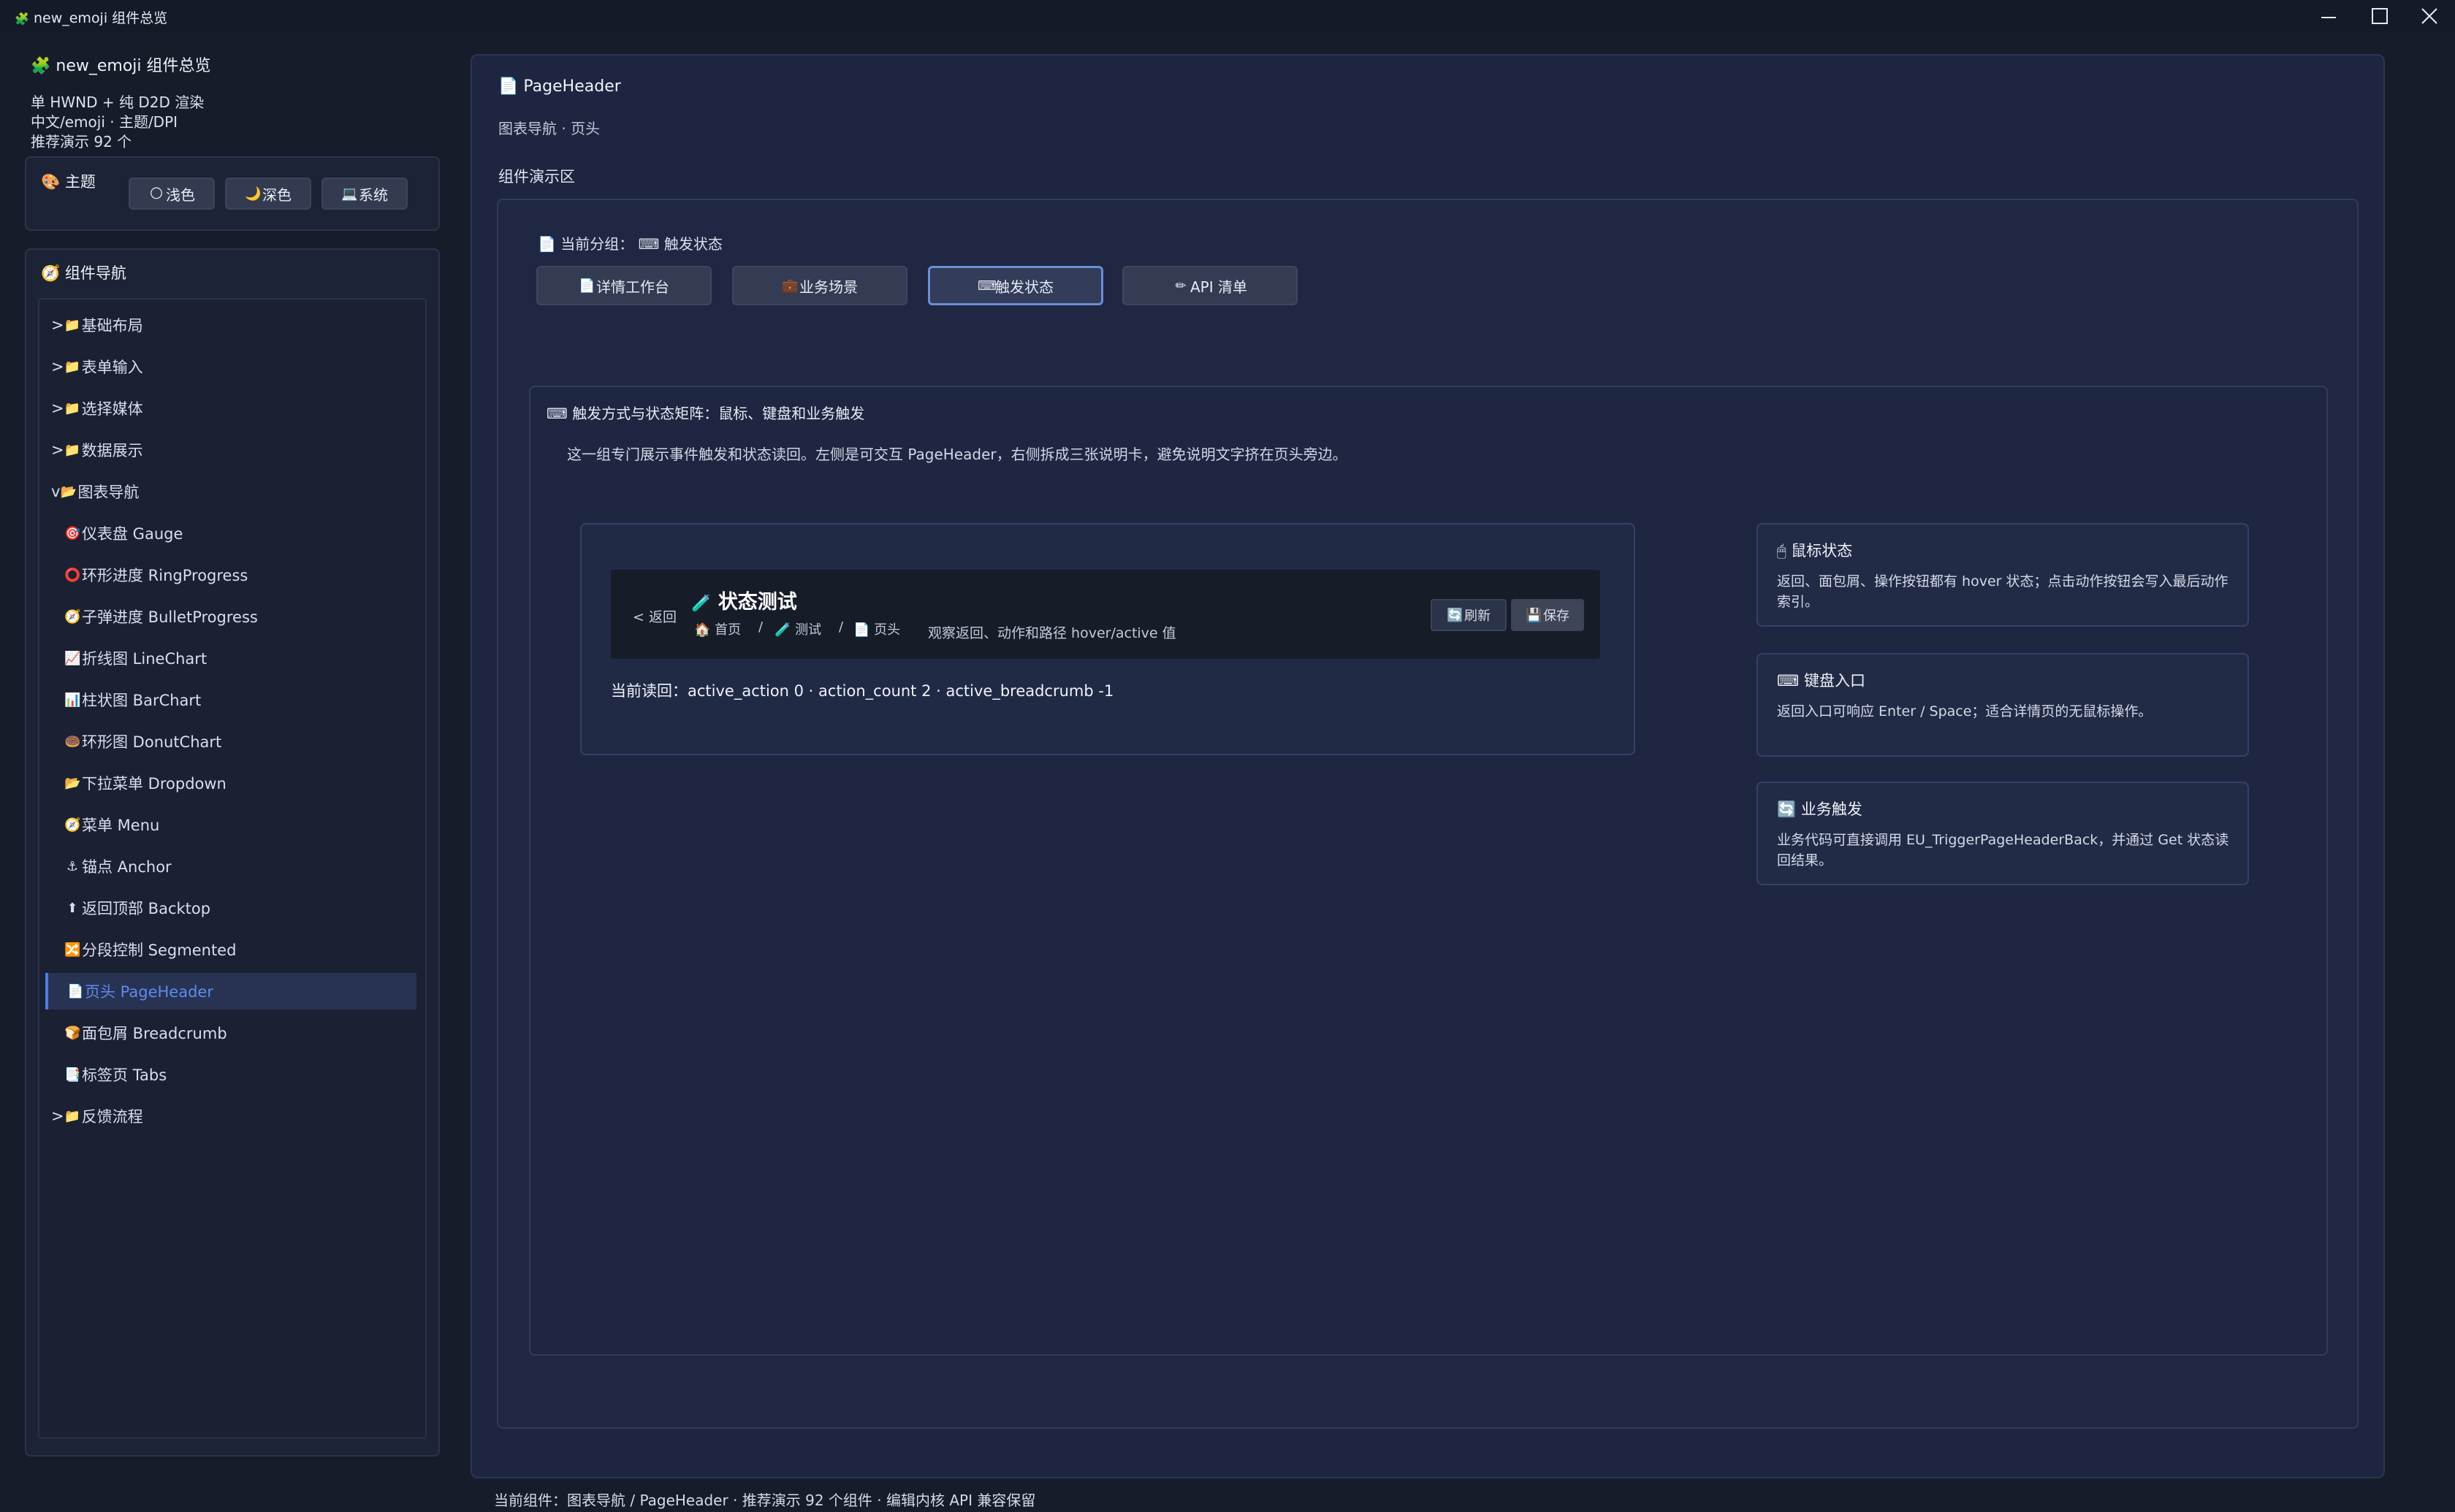 This screenshot has height=1512, width=2455. What do you see at coordinates (1556, 616) in the screenshot?
I see `save-label: 保存` at bounding box center [1556, 616].